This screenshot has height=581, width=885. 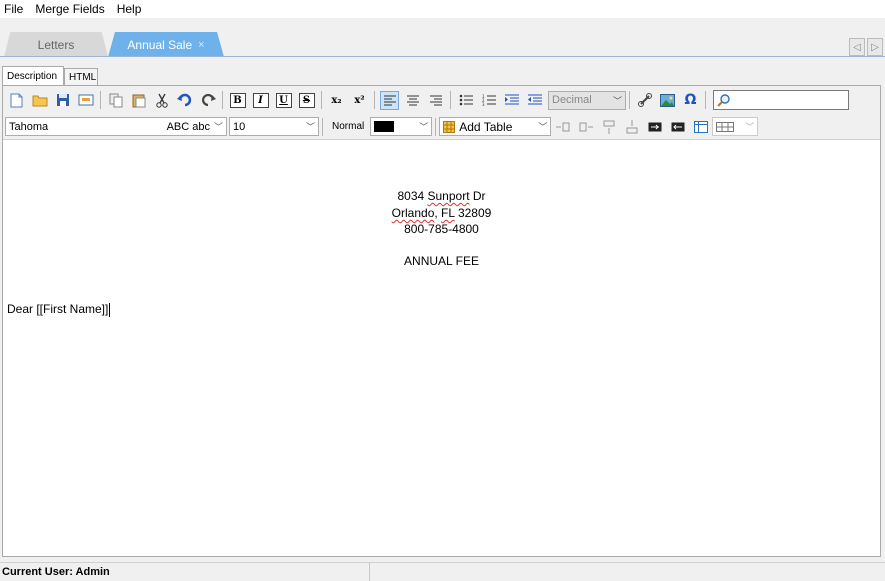 What do you see at coordinates (389, 100) in the screenshot?
I see `align-left-button` at bounding box center [389, 100].